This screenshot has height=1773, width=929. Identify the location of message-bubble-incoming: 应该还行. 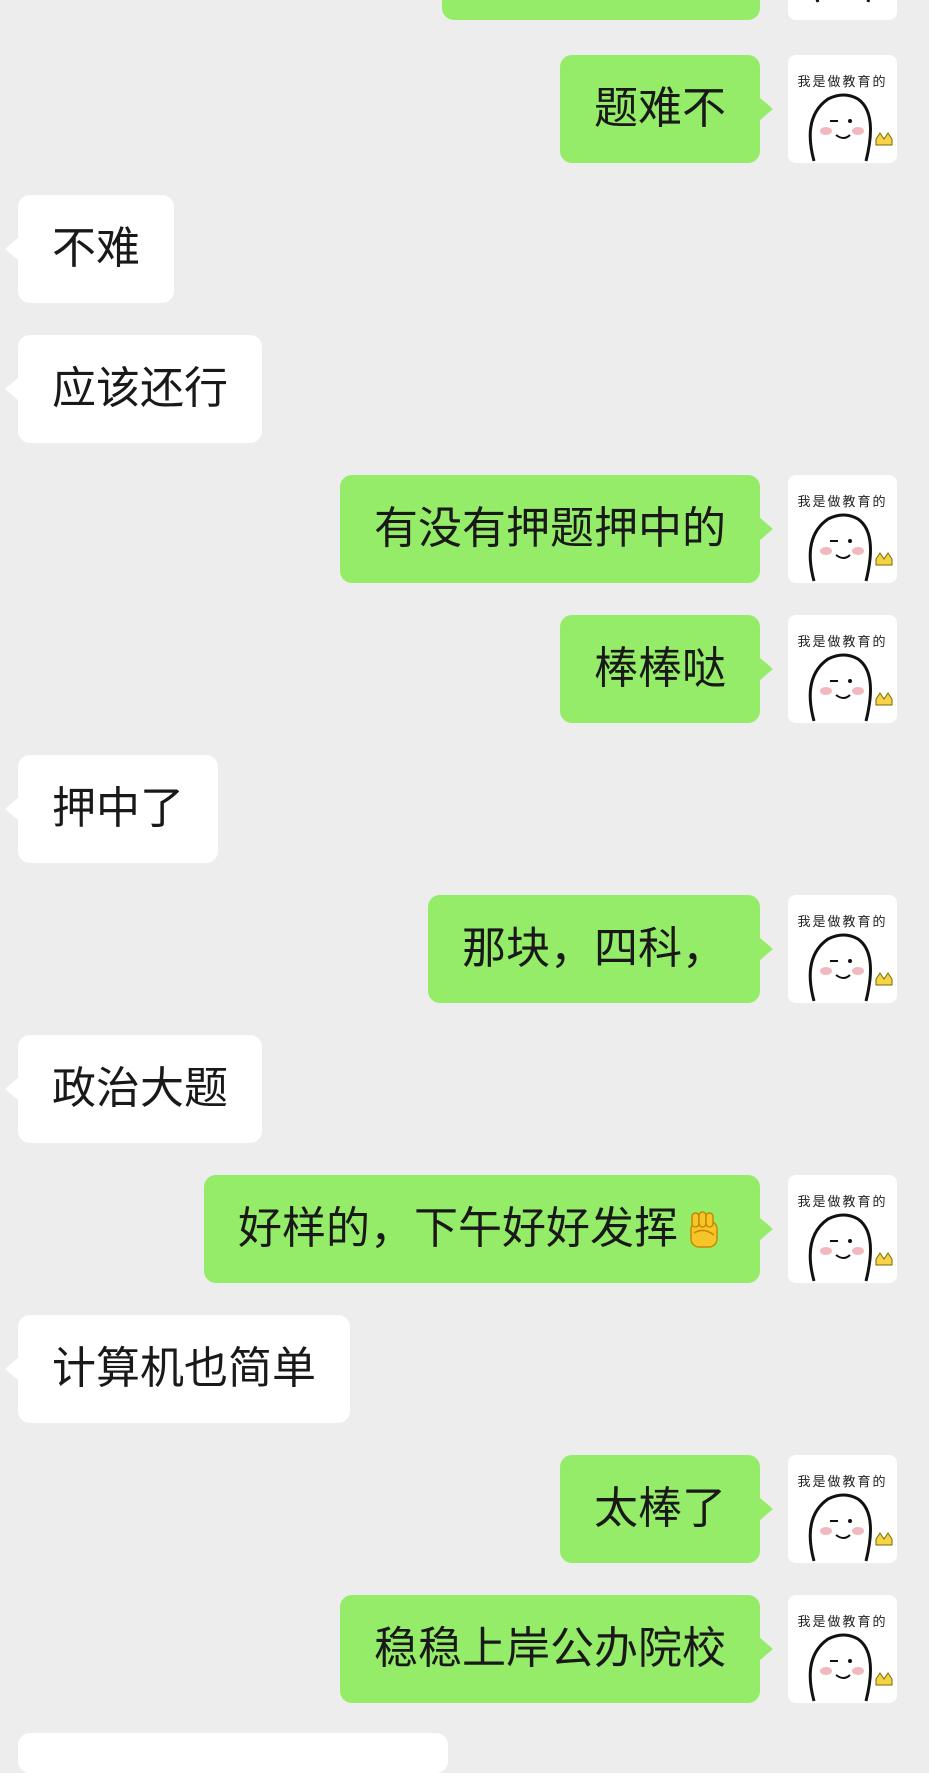
(133, 389).